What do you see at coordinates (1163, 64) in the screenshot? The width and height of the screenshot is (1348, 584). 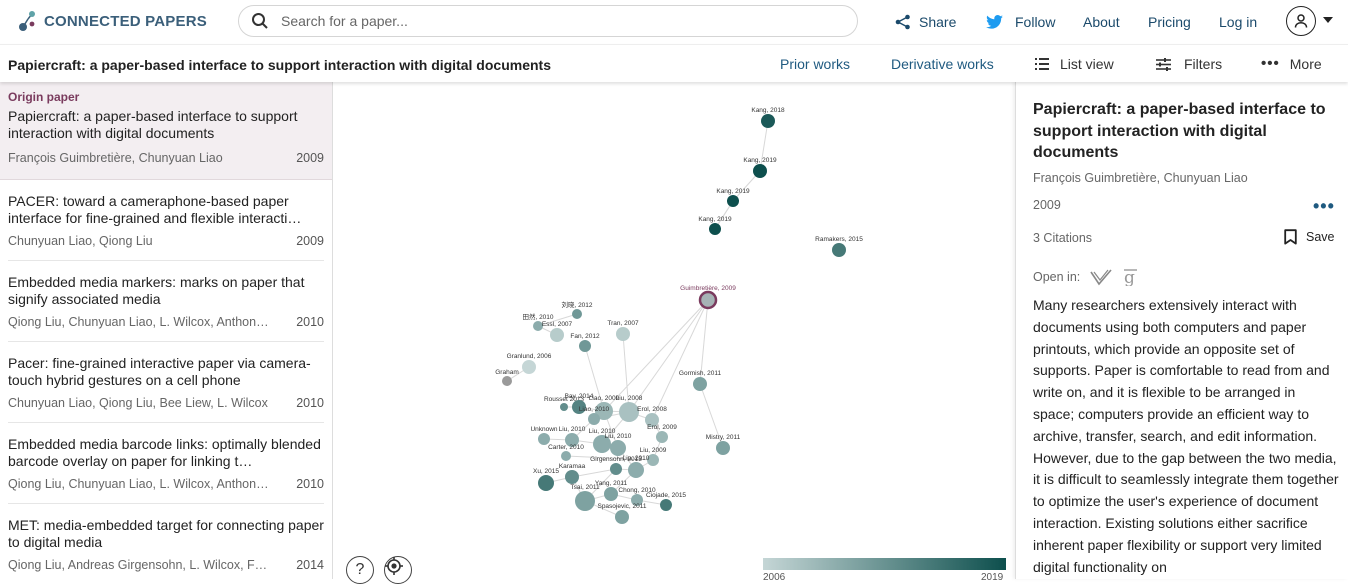 I see `filter-sliders-icon` at bounding box center [1163, 64].